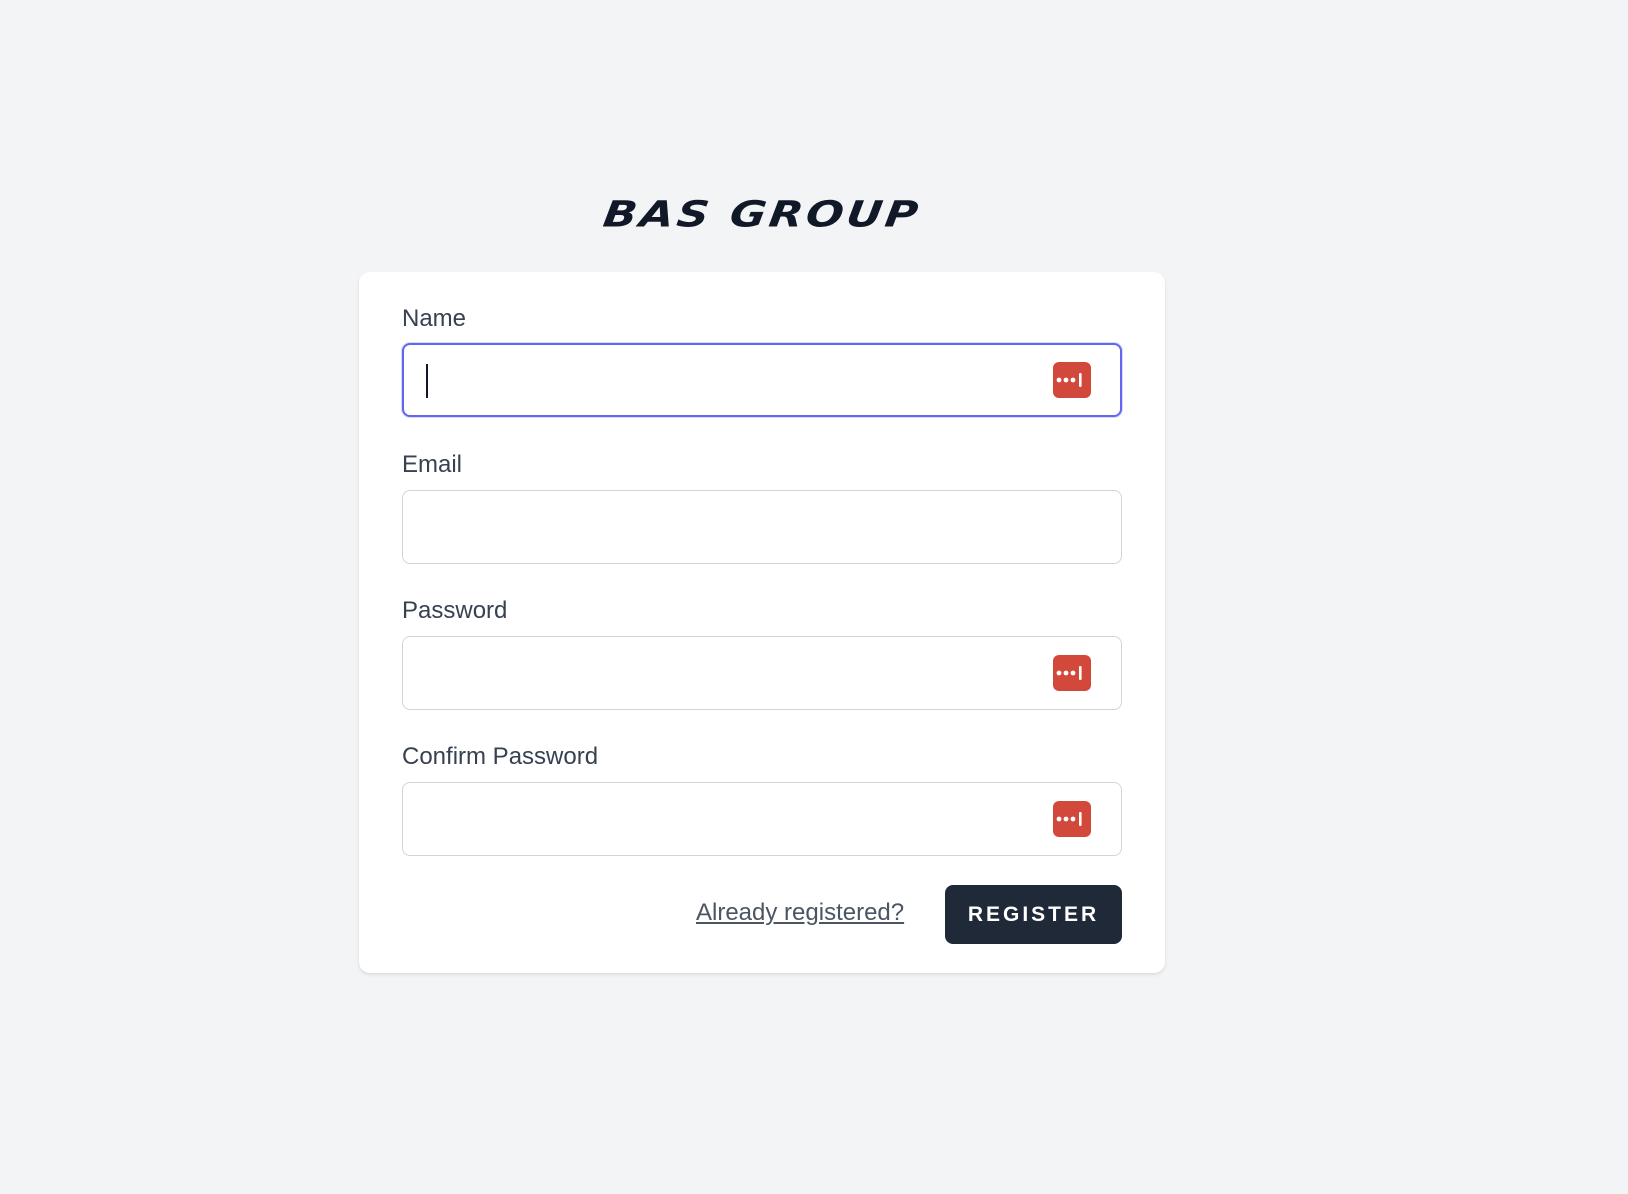 The width and height of the screenshot is (1628, 1194). I want to click on password-label: Password, so click(455, 610).